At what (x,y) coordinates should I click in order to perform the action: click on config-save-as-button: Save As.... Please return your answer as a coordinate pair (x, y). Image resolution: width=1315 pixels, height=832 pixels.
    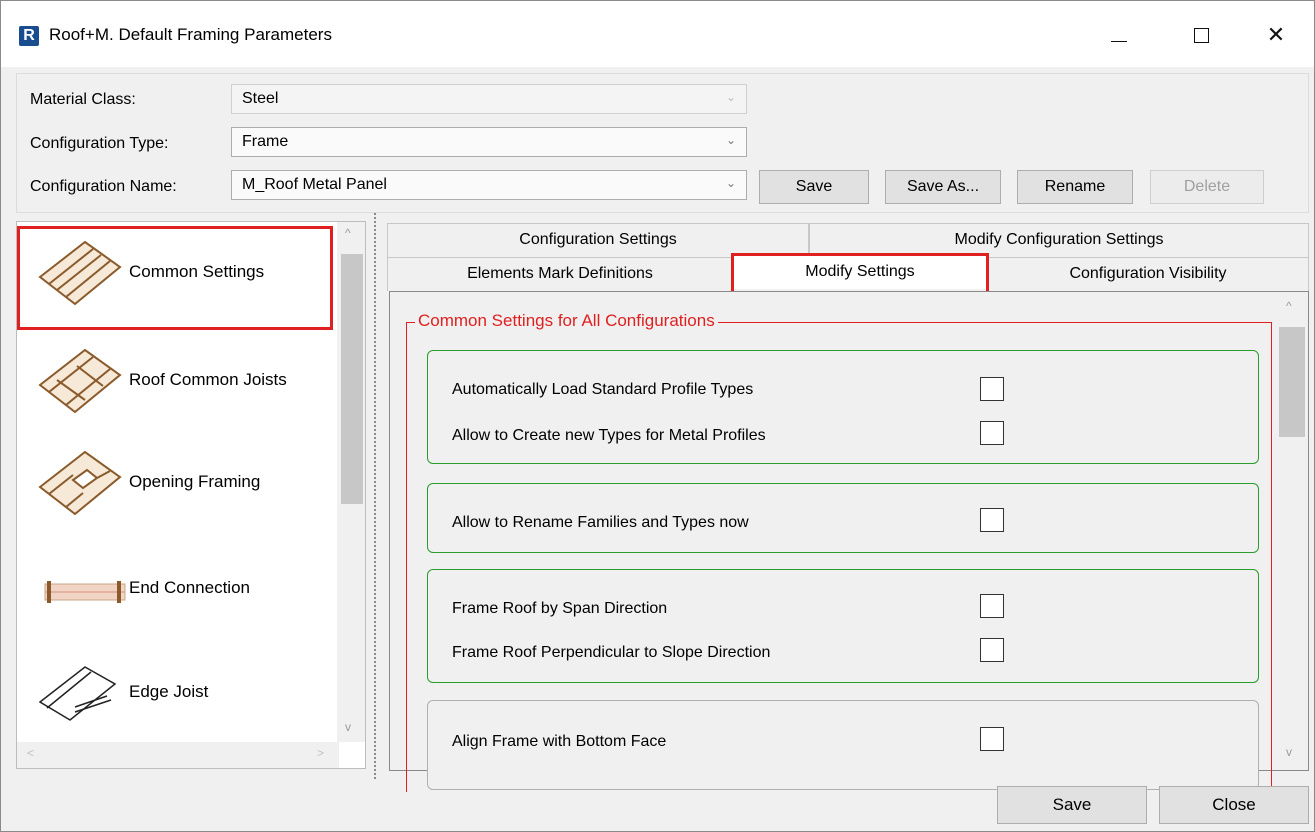
    Looking at the image, I should click on (943, 187).